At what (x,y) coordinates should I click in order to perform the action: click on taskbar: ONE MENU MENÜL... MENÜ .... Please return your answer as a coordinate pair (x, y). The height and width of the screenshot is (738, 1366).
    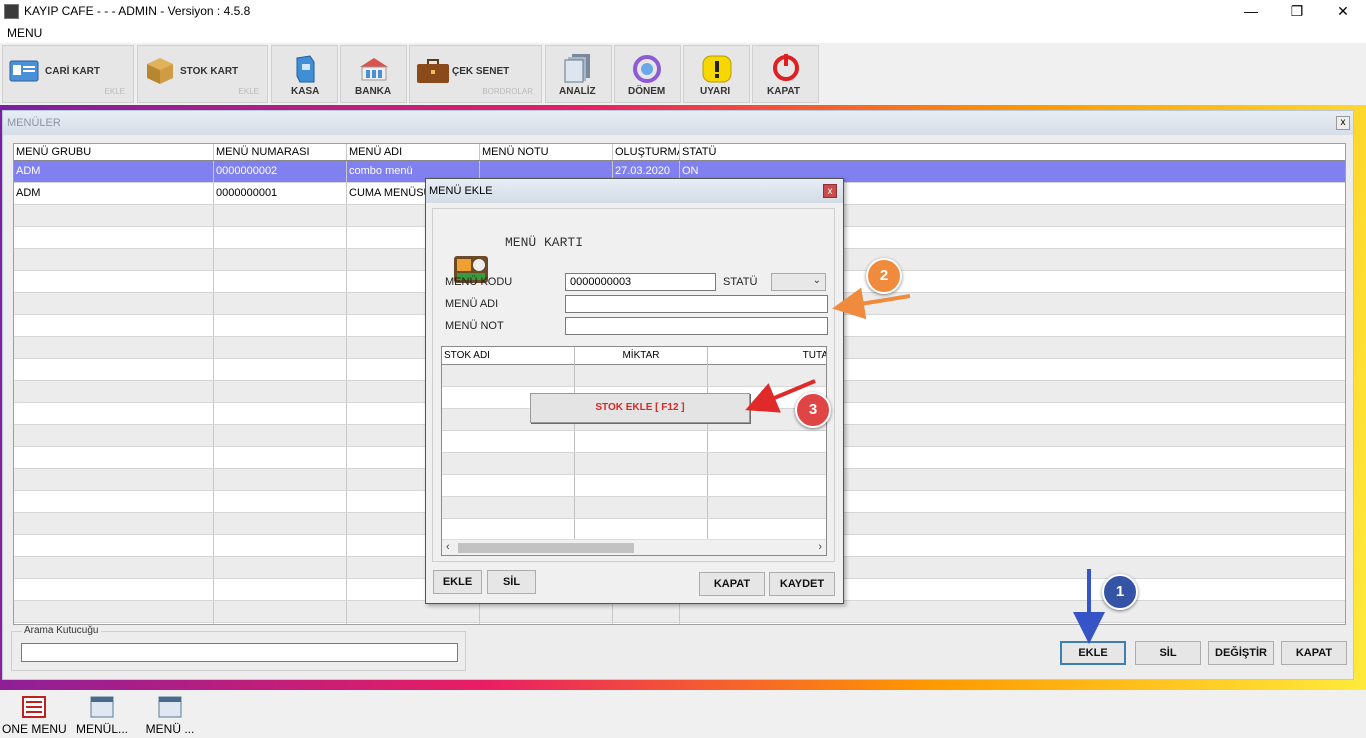
    Looking at the image, I should click on (683, 714).